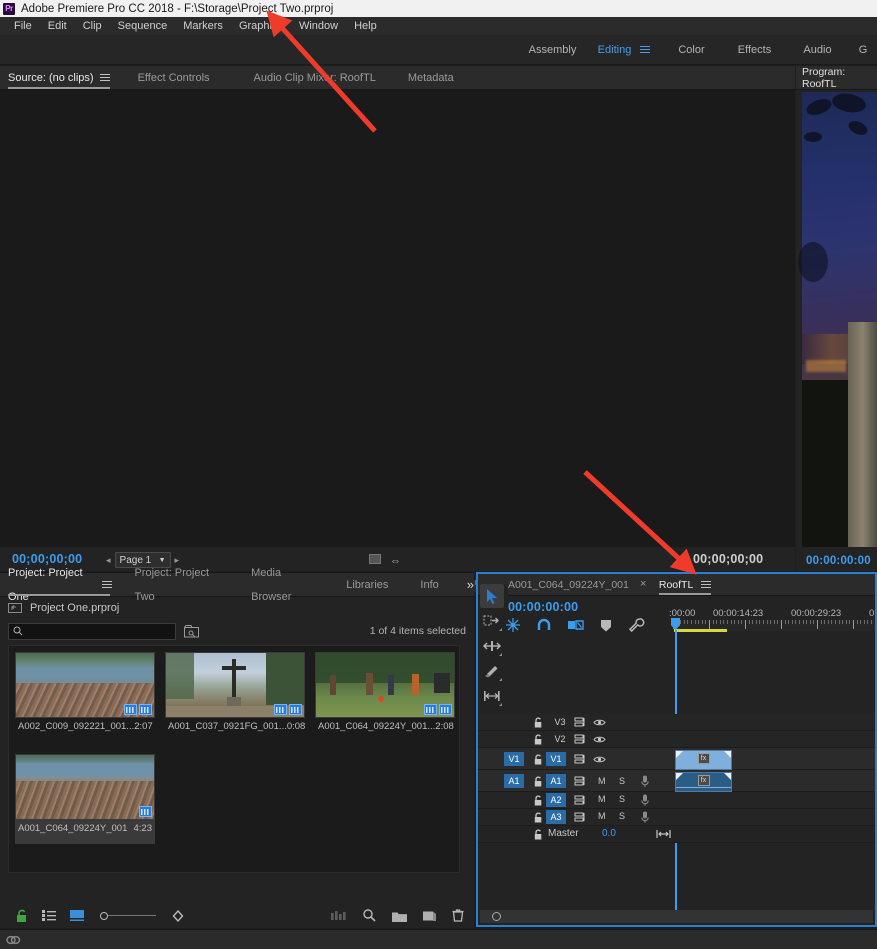 This screenshot has height=949, width=877. Describe the element at coordinates (85, 799) in the screenshot. I see `list-item: A001_C064_09224Y_001 4:23` at that location.